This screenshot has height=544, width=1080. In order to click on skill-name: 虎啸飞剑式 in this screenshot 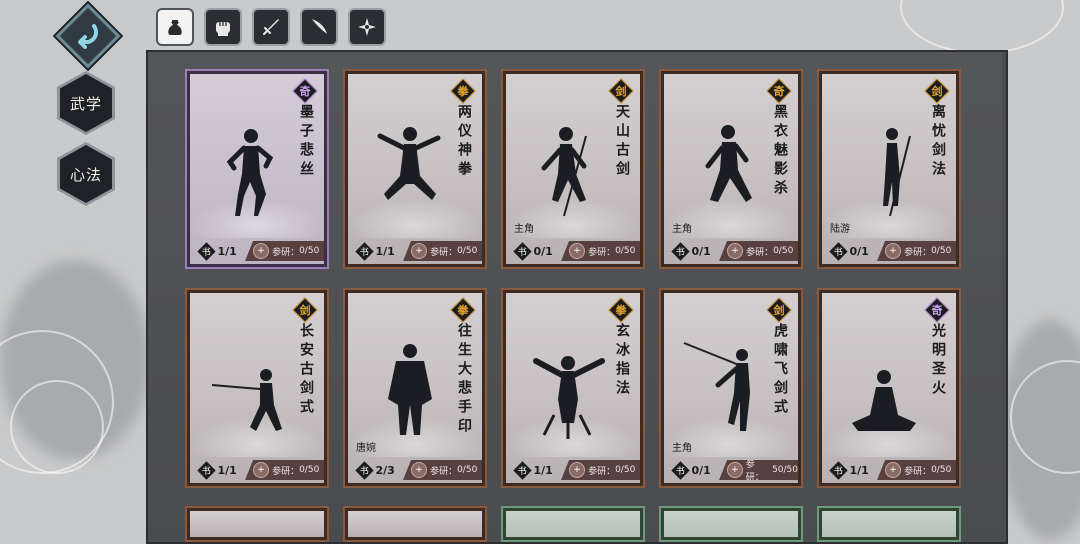, I will do `click(780, 370)`.